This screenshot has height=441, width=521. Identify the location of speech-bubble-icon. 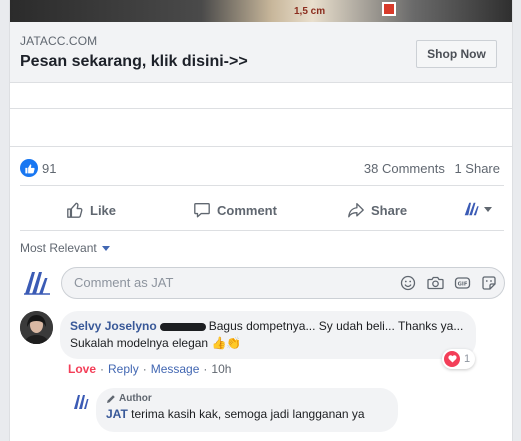
(202, 210).